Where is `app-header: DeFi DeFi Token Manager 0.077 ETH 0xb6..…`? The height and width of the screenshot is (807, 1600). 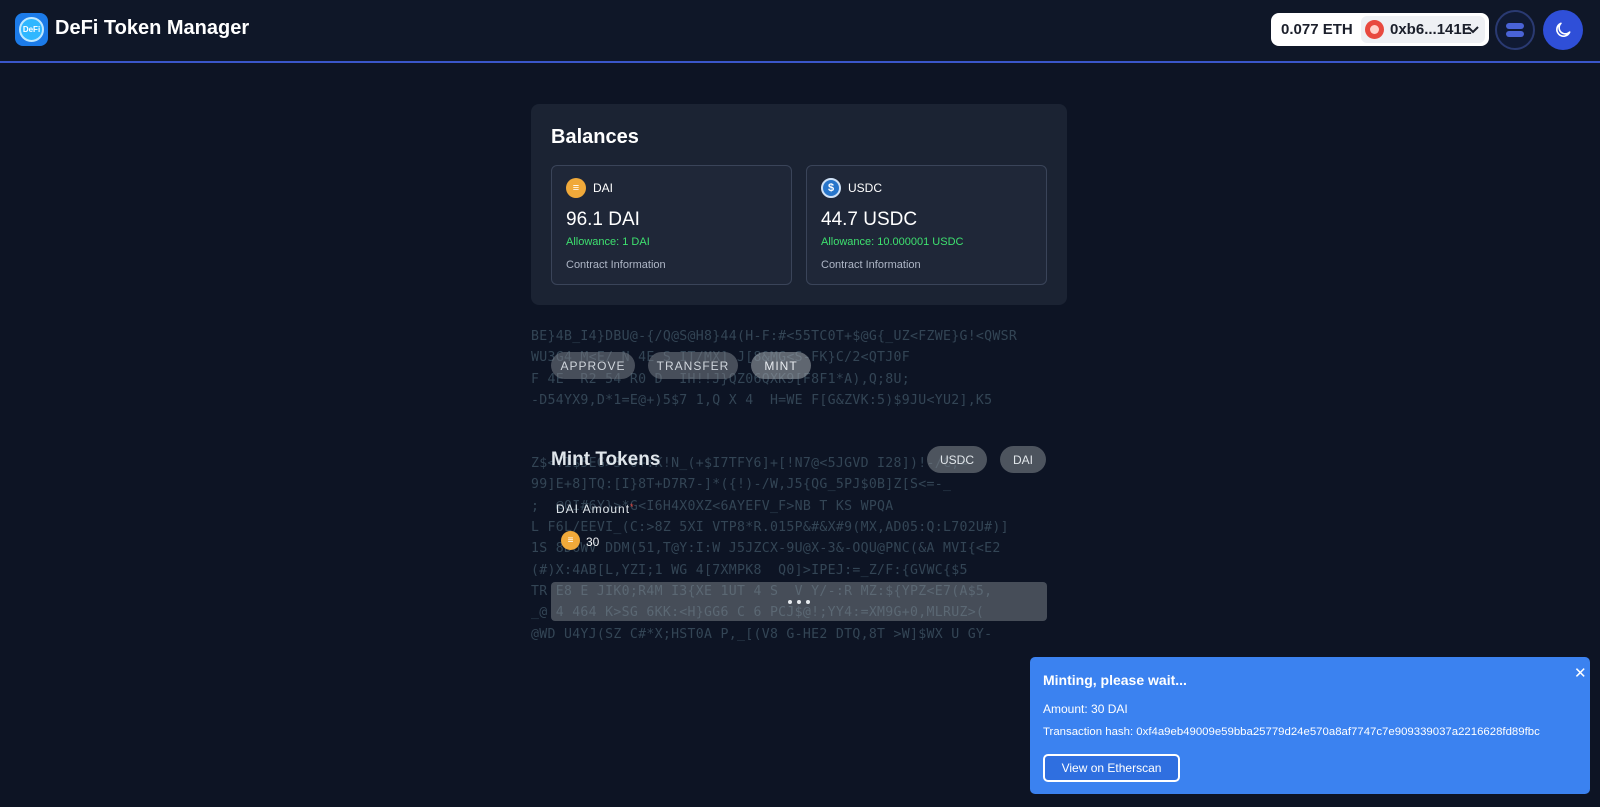
app-header: DeFi DeFi Token Manager 0.077 ETH 0xb6..… is located at coordinates (800, 31).